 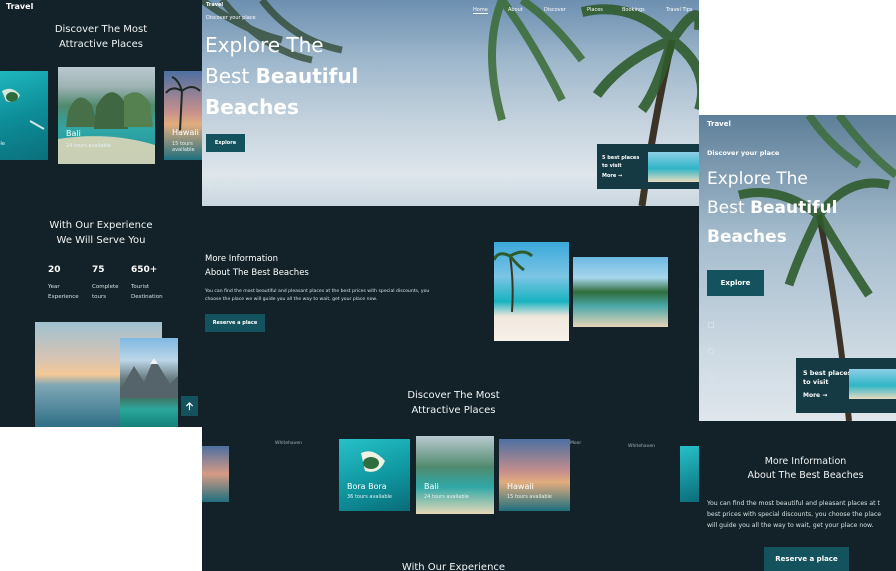 What do you see at coordinates (735, 283) in the screenshot?
I see `right-explore-button: Explore` at bounding box center [735, 283].